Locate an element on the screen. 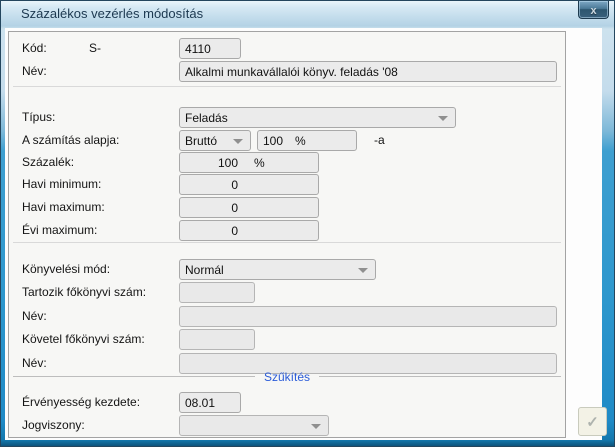 Image resolution: width=615 pixels, height=447 pixels. havi-max-input: 0 is located at coordinates (249, 207).